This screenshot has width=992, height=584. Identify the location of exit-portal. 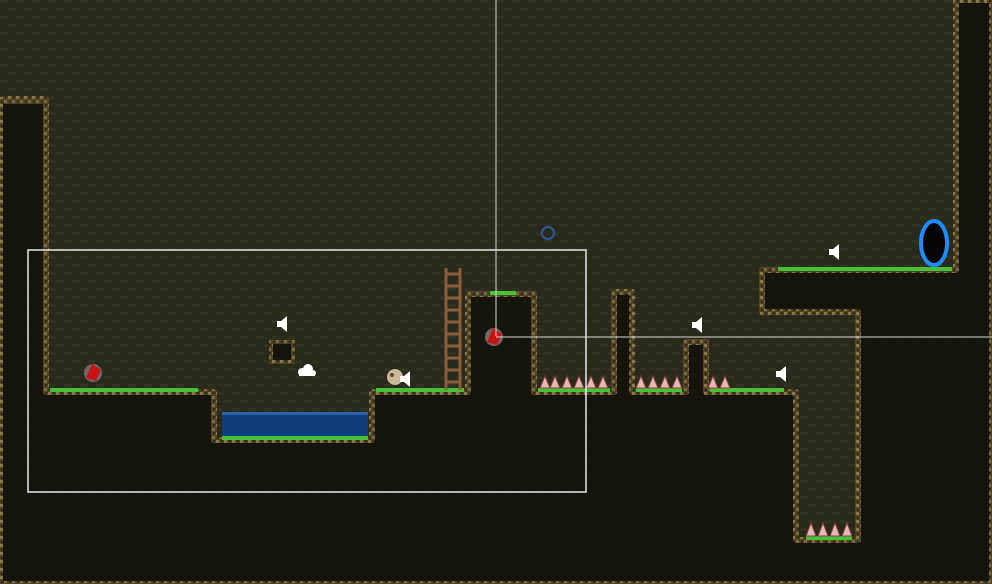
(934, 243).